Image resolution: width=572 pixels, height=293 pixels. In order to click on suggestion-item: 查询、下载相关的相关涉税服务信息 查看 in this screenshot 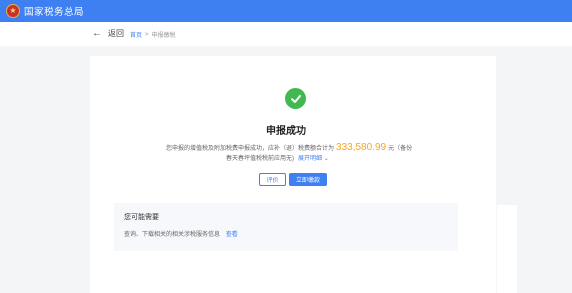, I will do `click(181, 233)`.